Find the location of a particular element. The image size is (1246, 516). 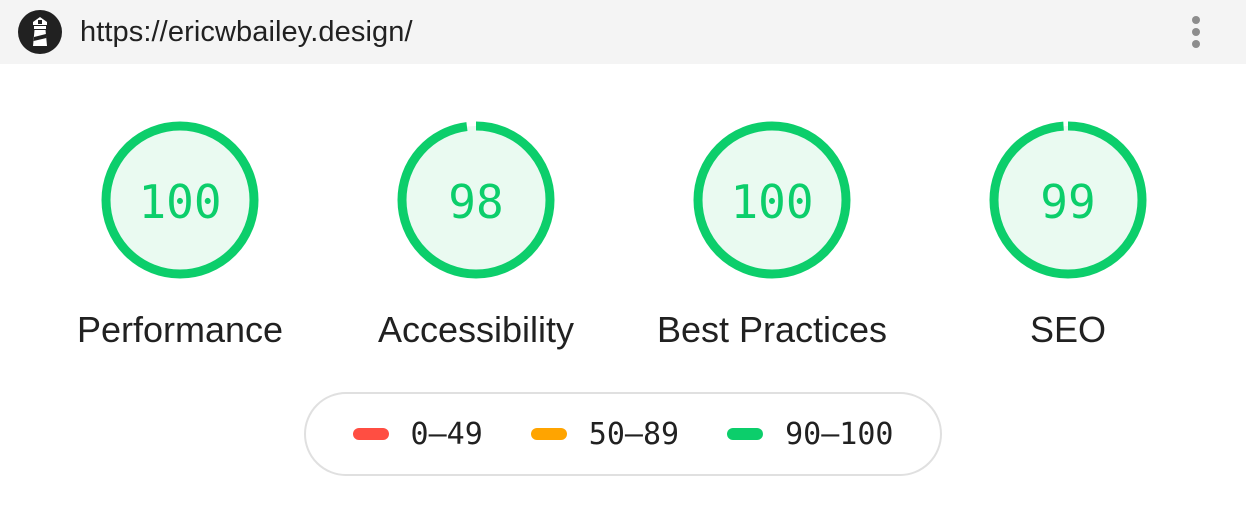

lighthouse-icon is located at coordinates (40, 32).